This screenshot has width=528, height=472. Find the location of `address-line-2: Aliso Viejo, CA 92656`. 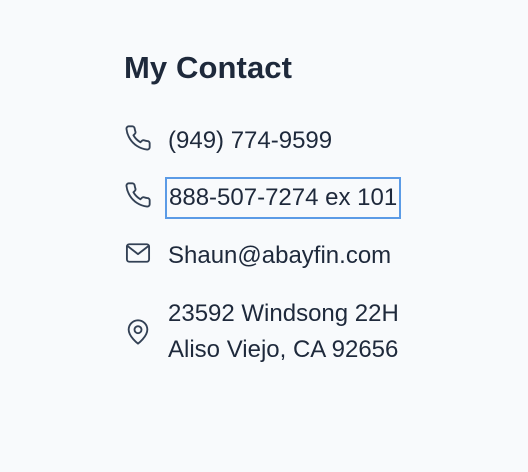

address-line-2: Aliso Viejo, CA 92656 is located at coordinates (283, 349).